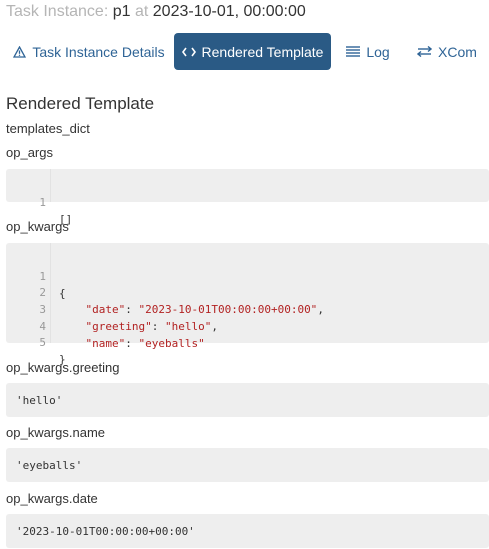  Describe the element at coordinates (48, 128) in the screenshot. I see `field-label-templates-dict: templates_dict` at that location.